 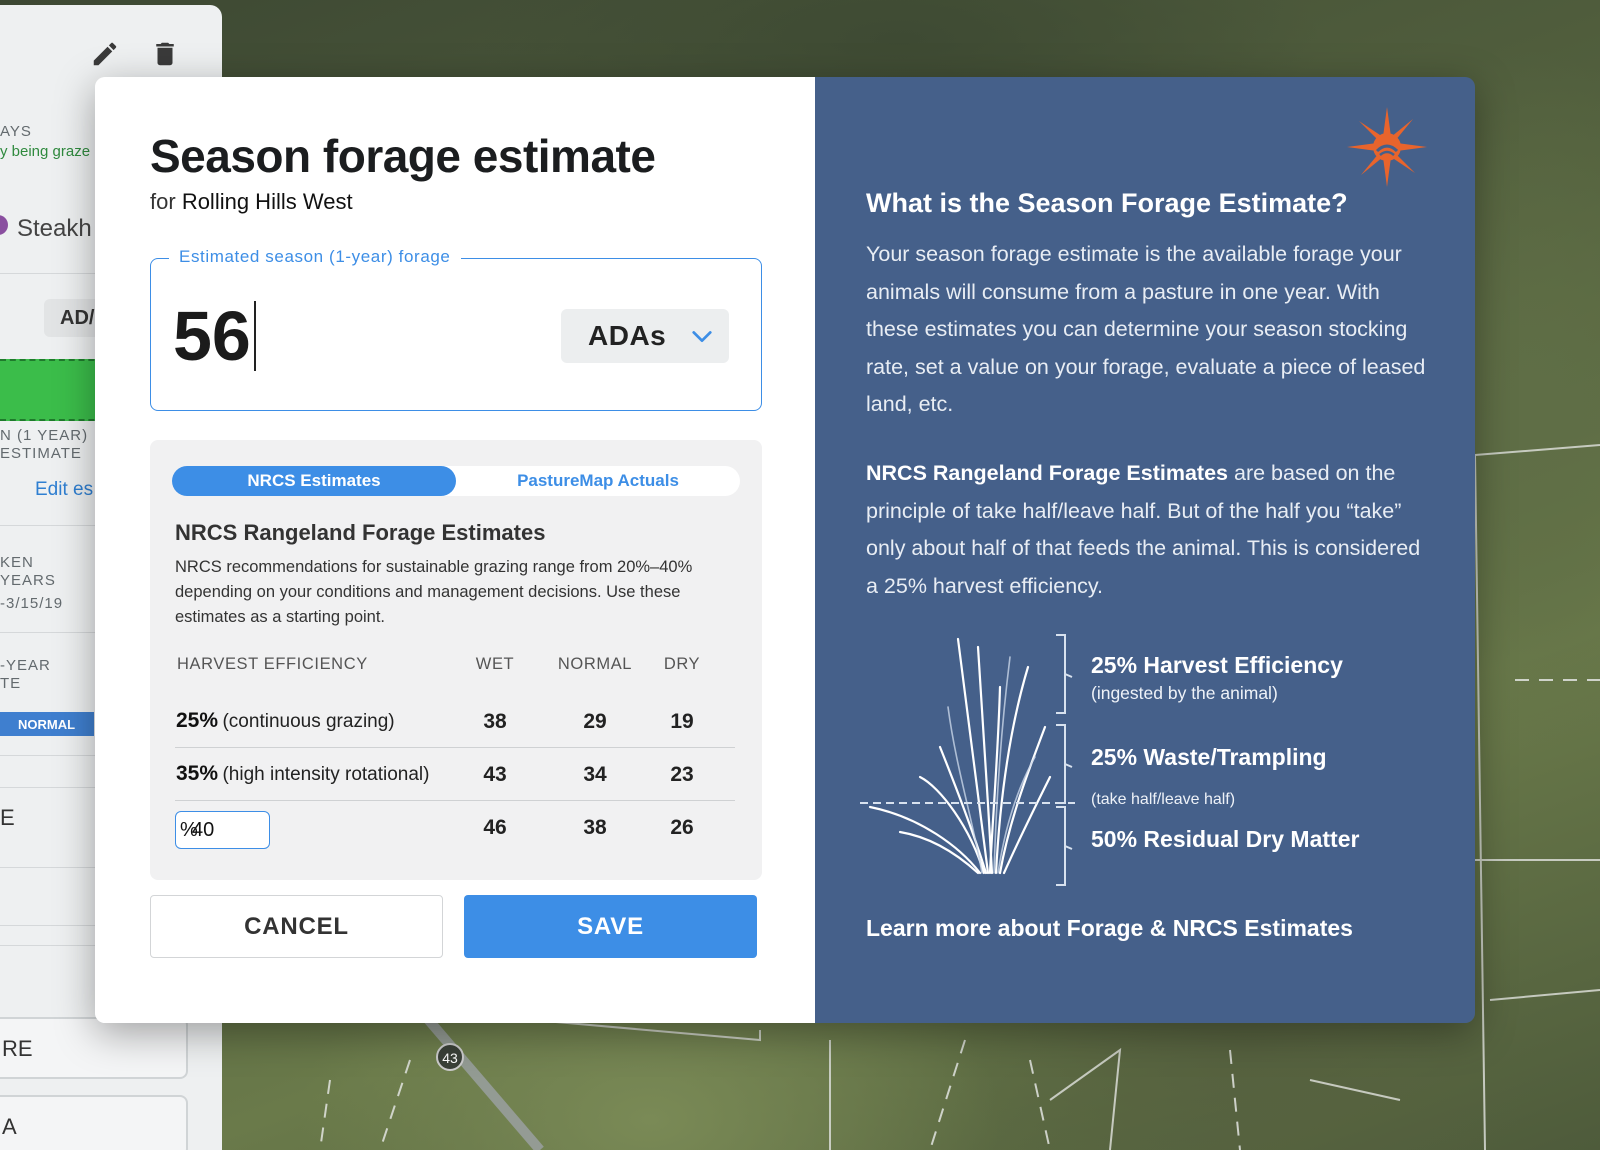 What do you see at coordinates (967, 760) in the screenshot?
I see `grass-icon` at bounding box center [967, 760].